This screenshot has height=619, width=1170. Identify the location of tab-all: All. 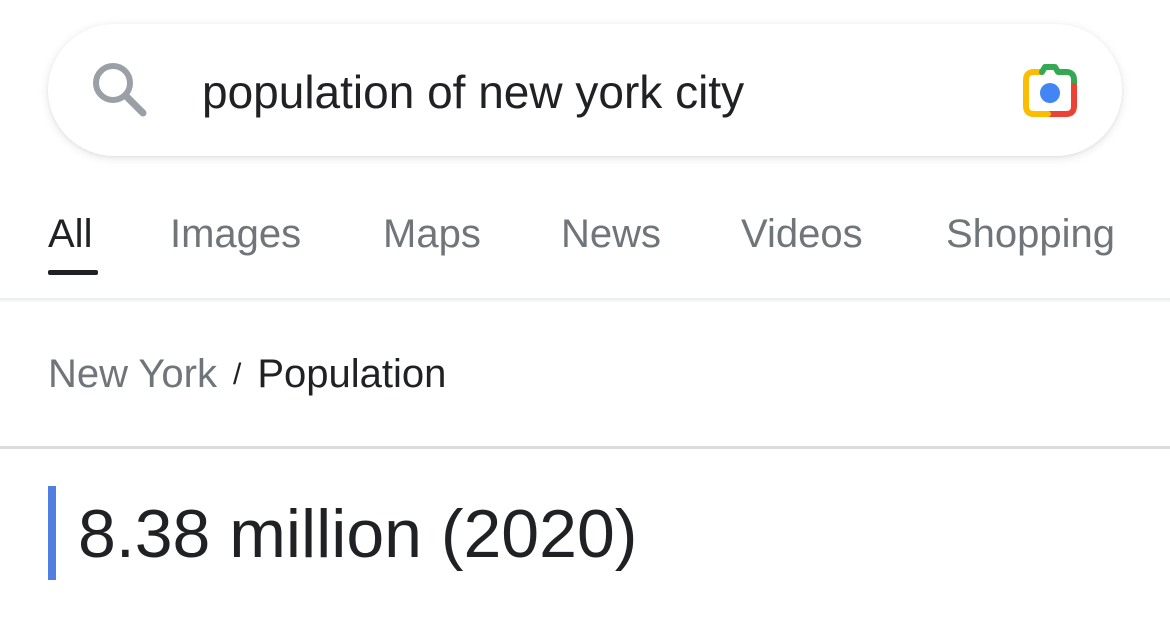
(70, 234).